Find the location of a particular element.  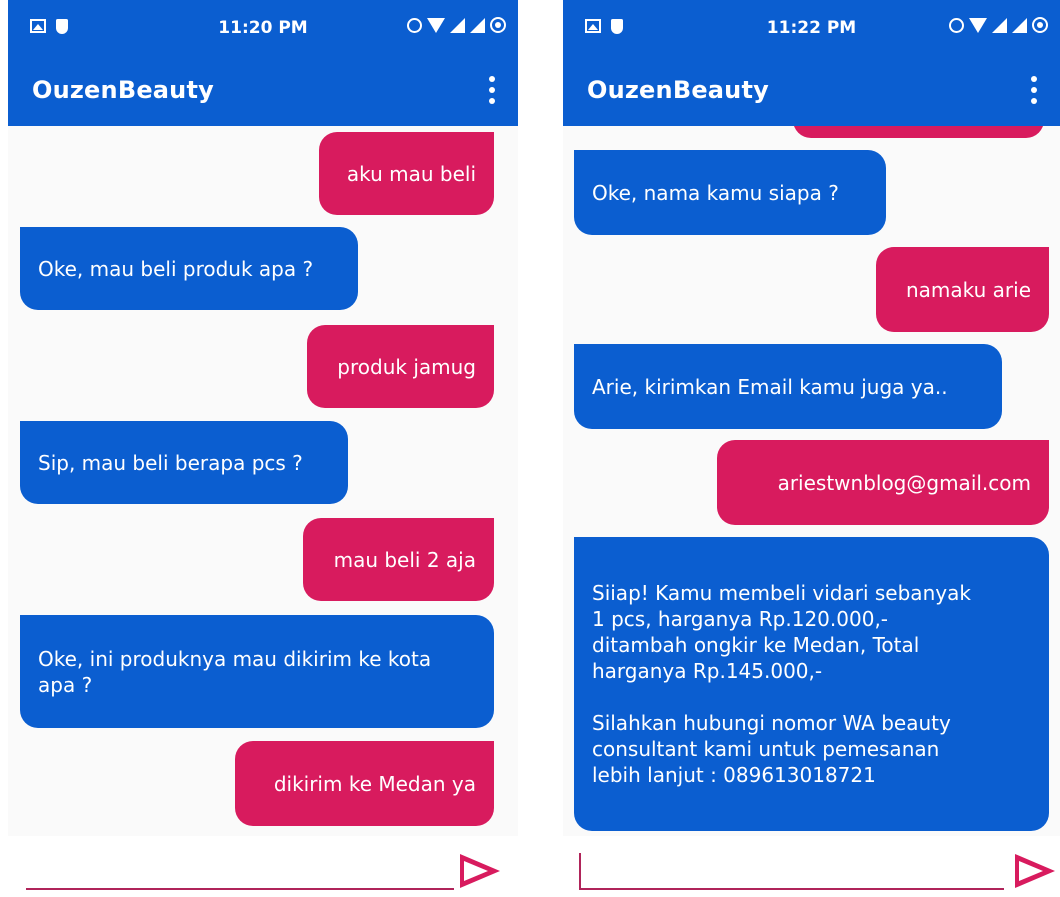

bot-message: Sip, mau beli berapa pcs ? is located at coordinates (184, 462).